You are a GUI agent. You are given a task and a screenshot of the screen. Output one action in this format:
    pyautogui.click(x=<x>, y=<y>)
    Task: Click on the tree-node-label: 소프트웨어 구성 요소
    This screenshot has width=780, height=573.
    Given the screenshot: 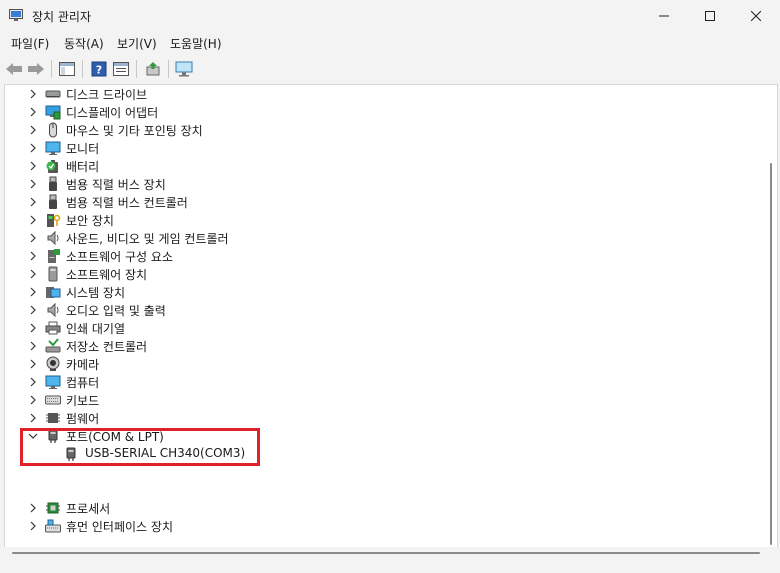 What is the action you would take?
    pyautogui.click(x=119, y=257)
    